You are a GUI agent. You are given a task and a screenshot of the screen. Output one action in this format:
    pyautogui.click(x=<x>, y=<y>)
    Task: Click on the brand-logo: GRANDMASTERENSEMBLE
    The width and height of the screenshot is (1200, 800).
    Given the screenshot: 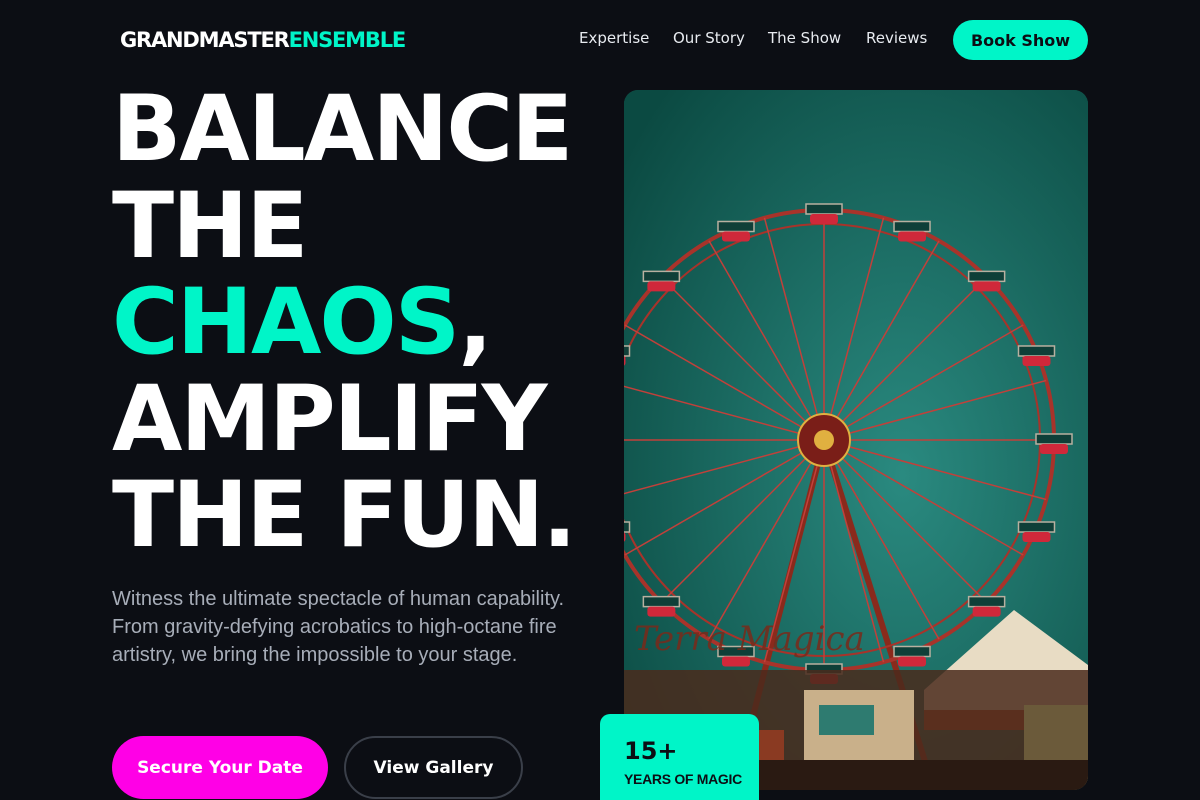 What is the action you would take?
    pyautogui.click(x=263, y=40)
    